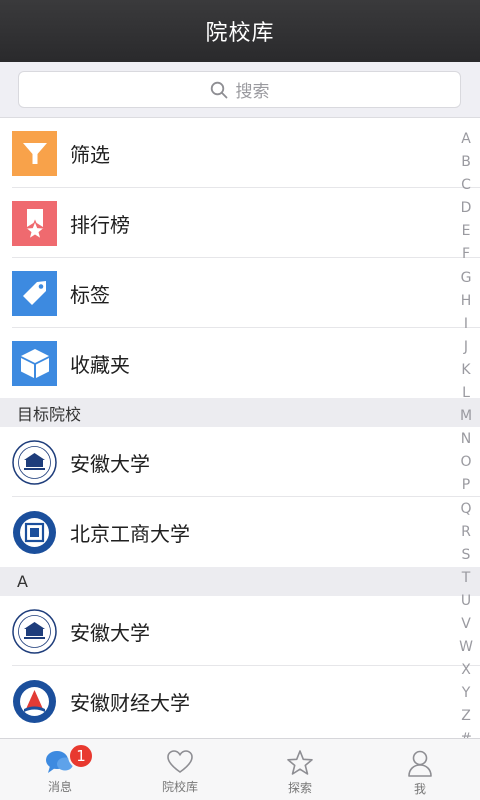  I want to click on menu-item-filter: 筛选, so click(240, 153).